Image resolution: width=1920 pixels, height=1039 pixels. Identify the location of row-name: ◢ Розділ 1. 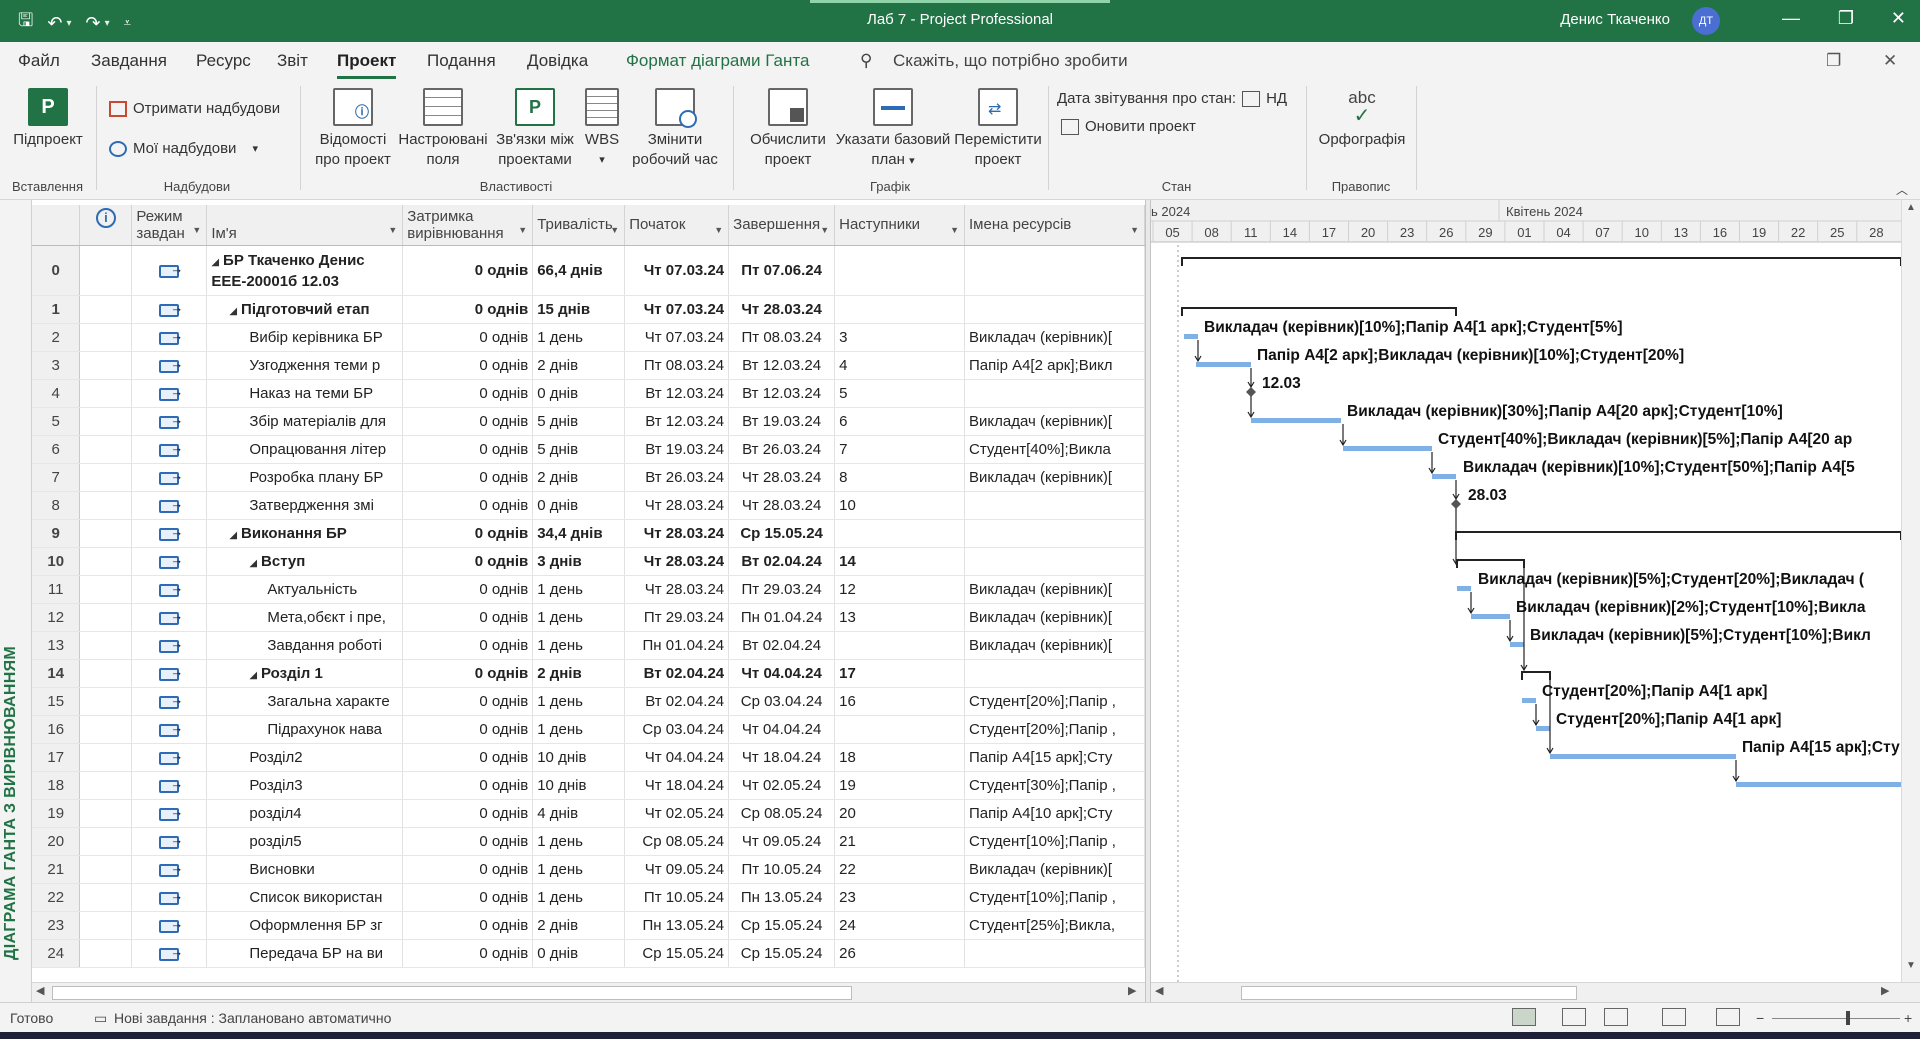
(305, 673).